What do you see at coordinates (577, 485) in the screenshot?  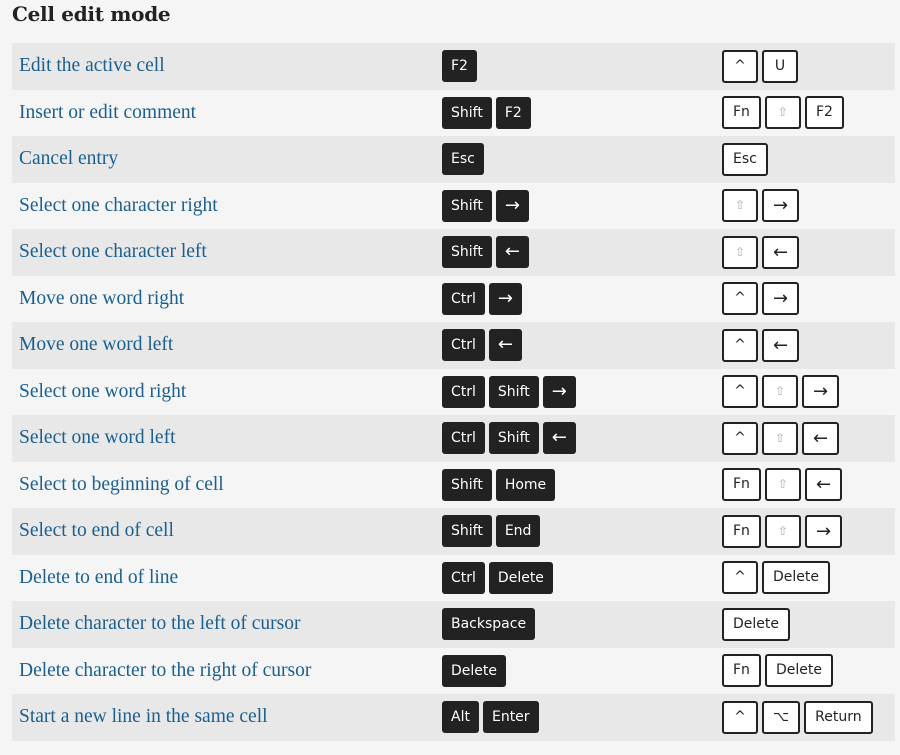 I see `windows-keys: Shift Home` at bounding box center [577, 485].